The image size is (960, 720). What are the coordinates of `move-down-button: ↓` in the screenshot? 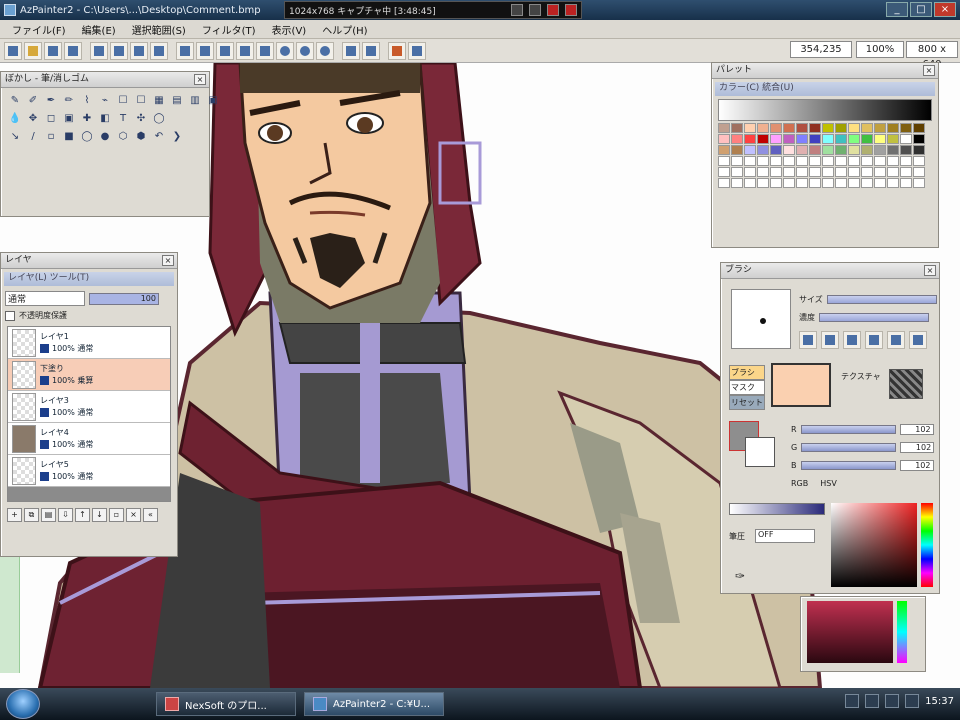 It's located at (99, 515).